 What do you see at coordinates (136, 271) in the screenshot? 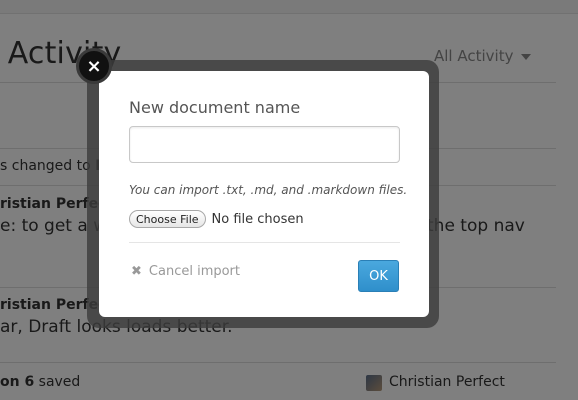
I see `cancel-x-icon: ✖` at bounding box center [136, 271].